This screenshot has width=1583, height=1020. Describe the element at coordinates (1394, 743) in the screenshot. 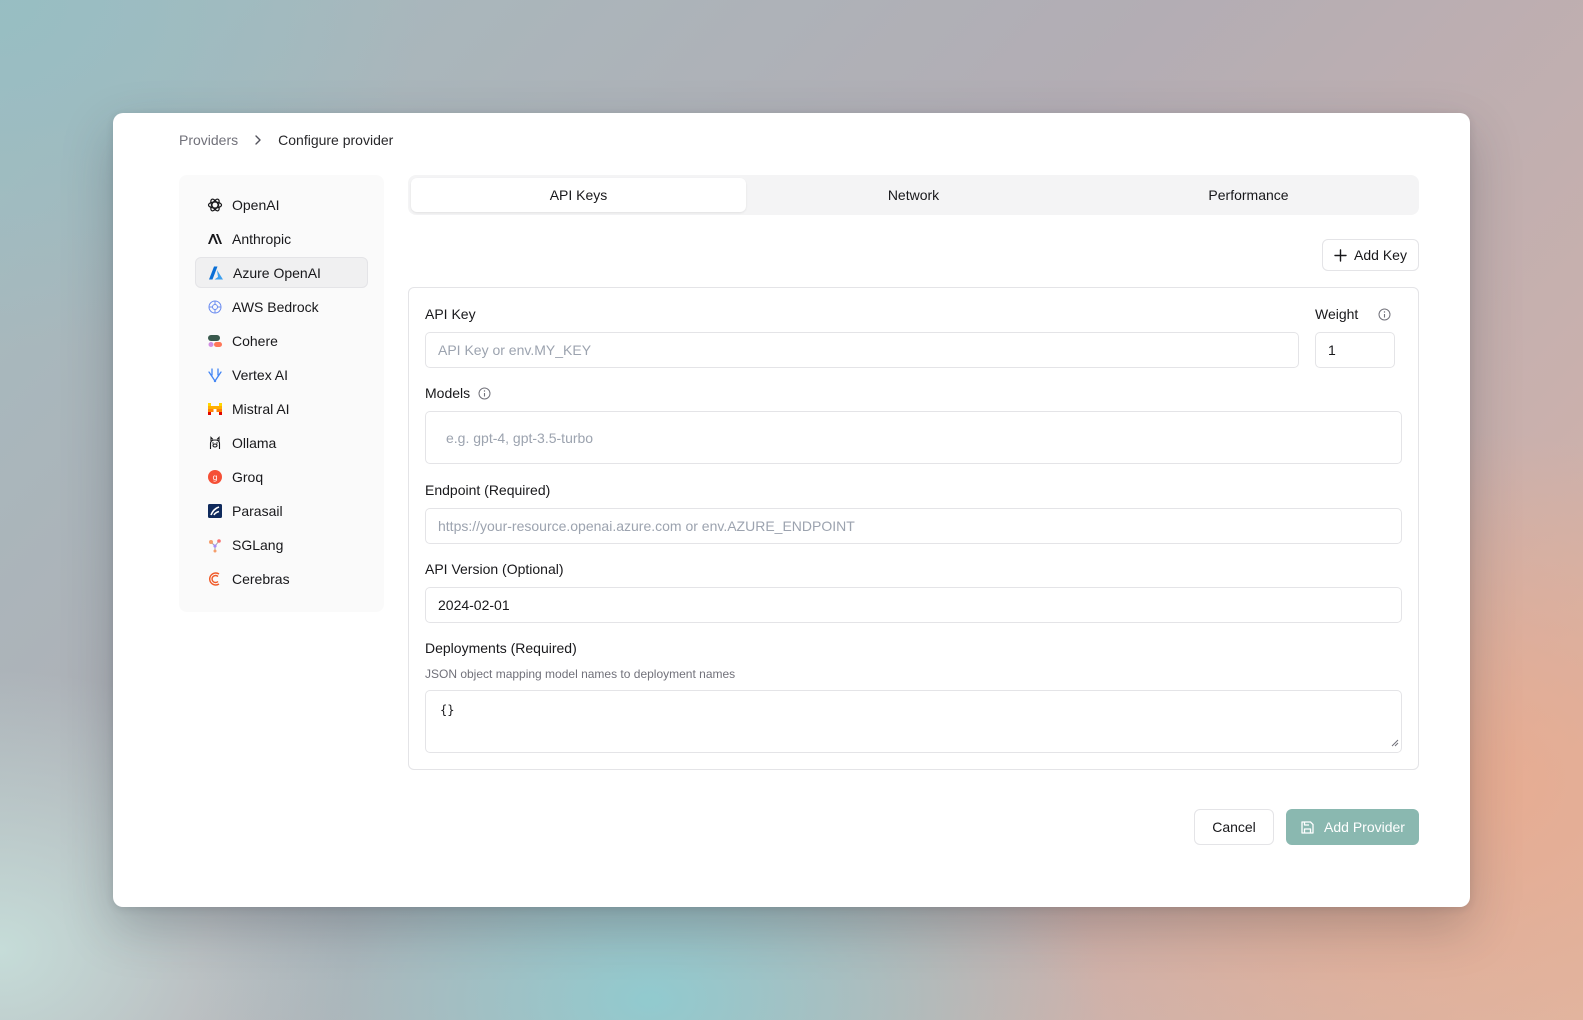

I see `resize-handle-icon` at that location.